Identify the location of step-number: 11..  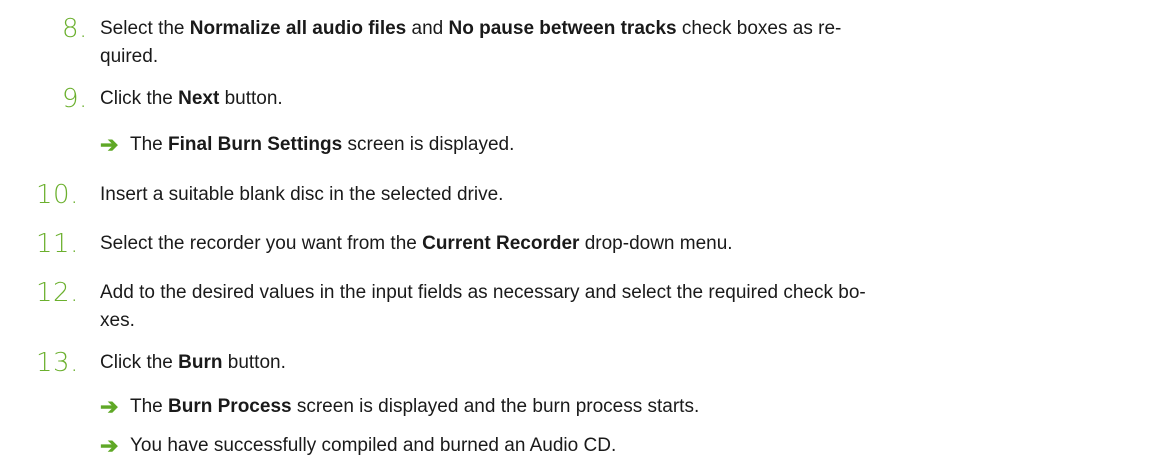
(57, 244).